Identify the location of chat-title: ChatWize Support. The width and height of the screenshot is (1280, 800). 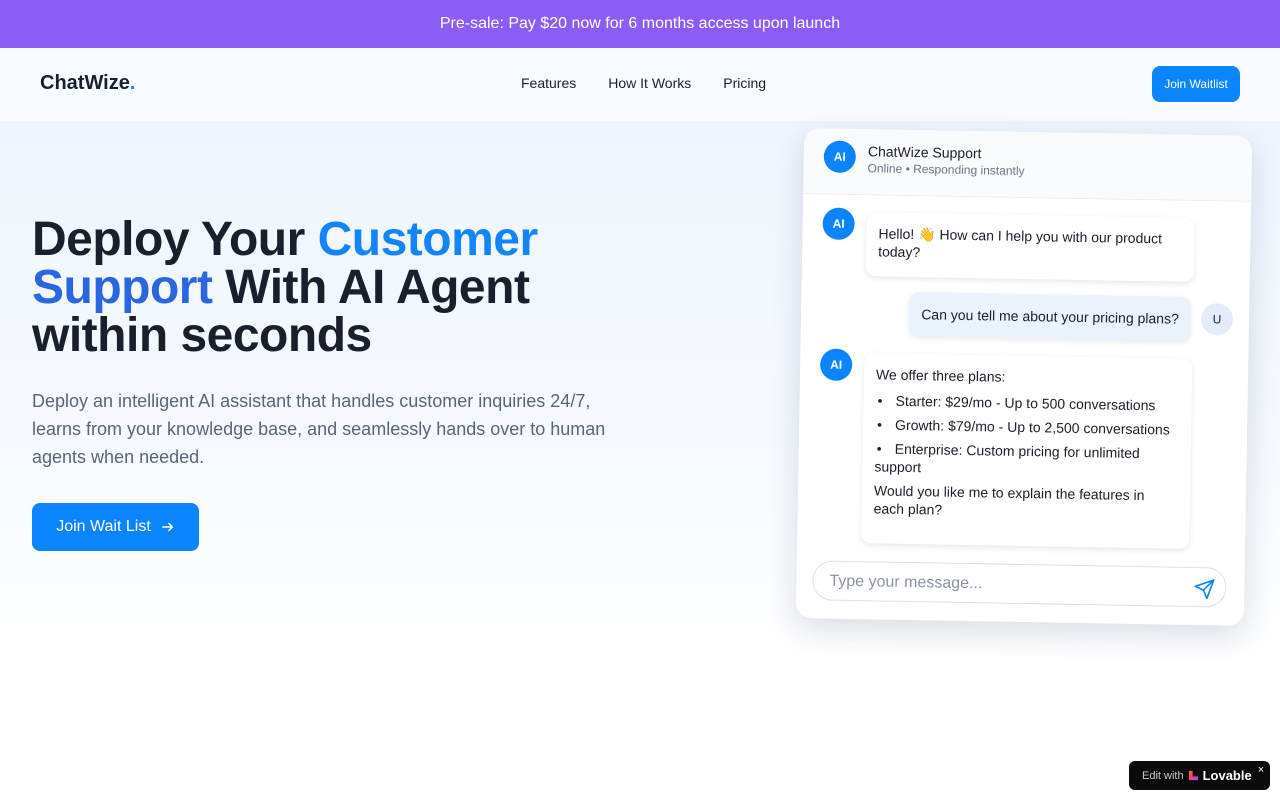
(924, 152).